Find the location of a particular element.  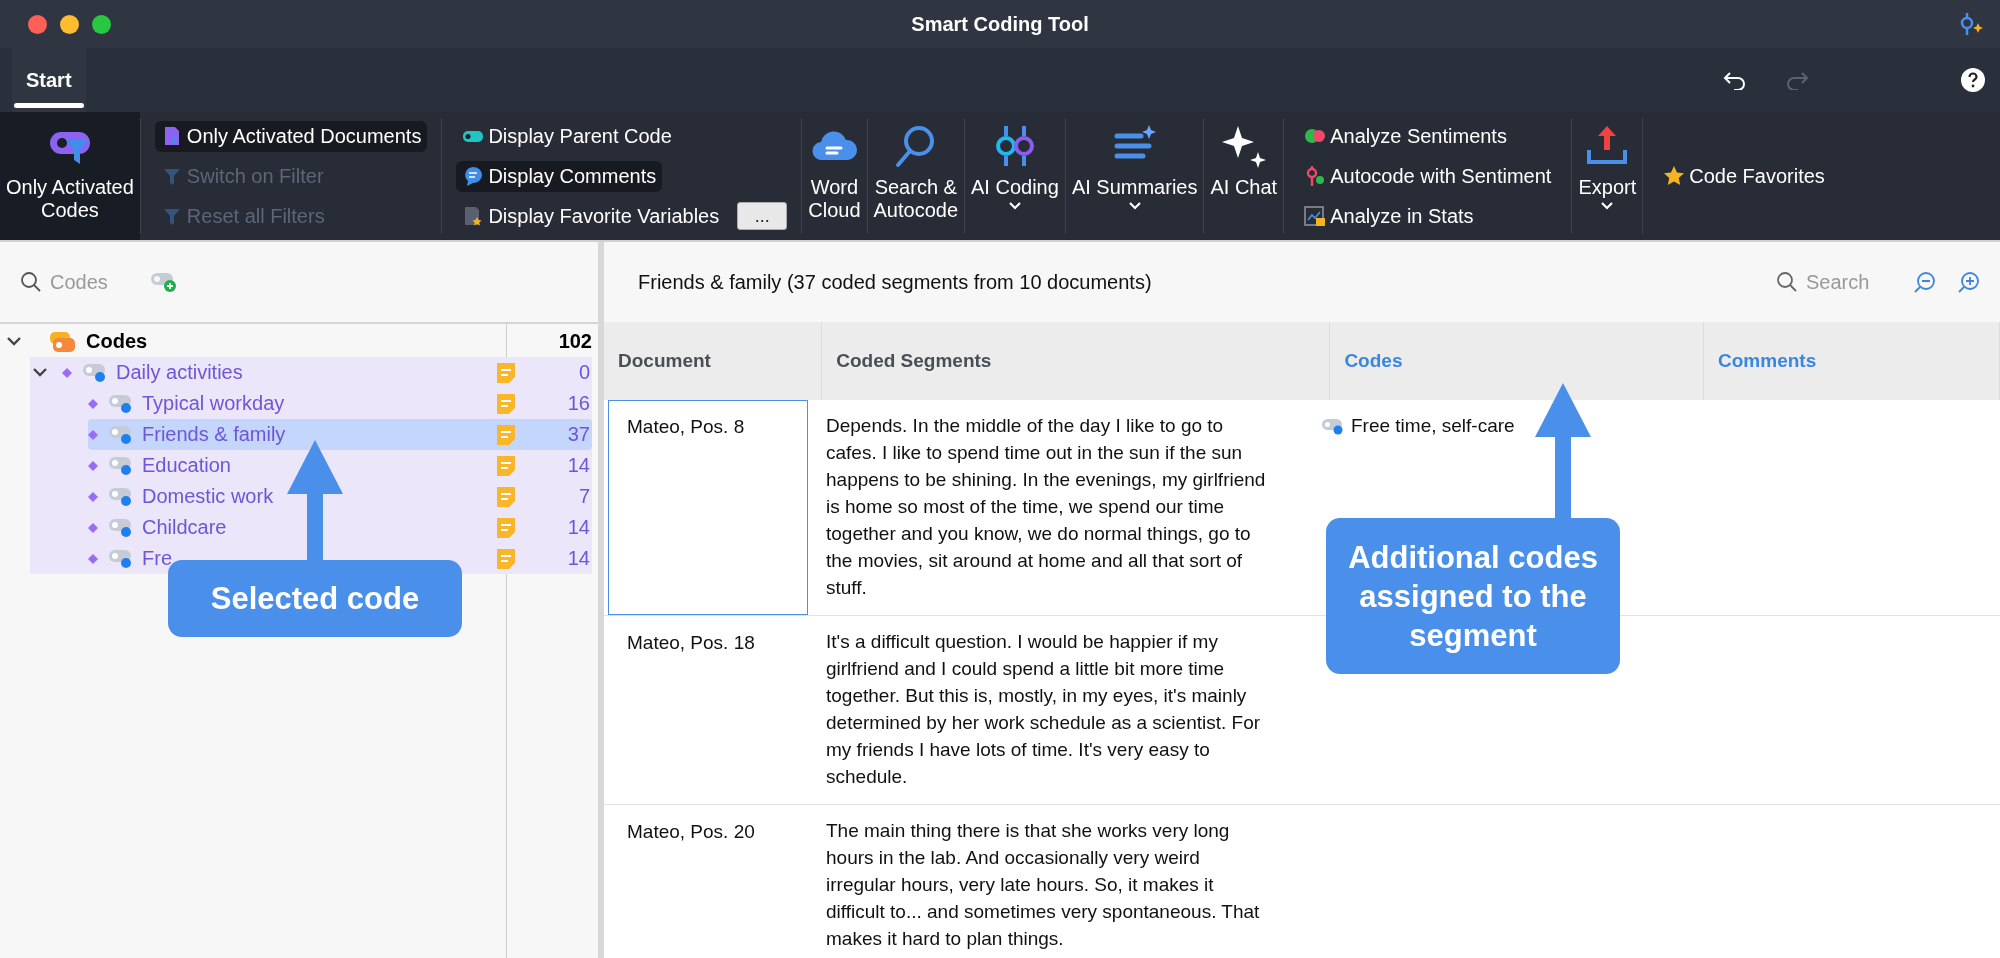

ribbon-button: AI Coding is located at coordinates (1015, 176).